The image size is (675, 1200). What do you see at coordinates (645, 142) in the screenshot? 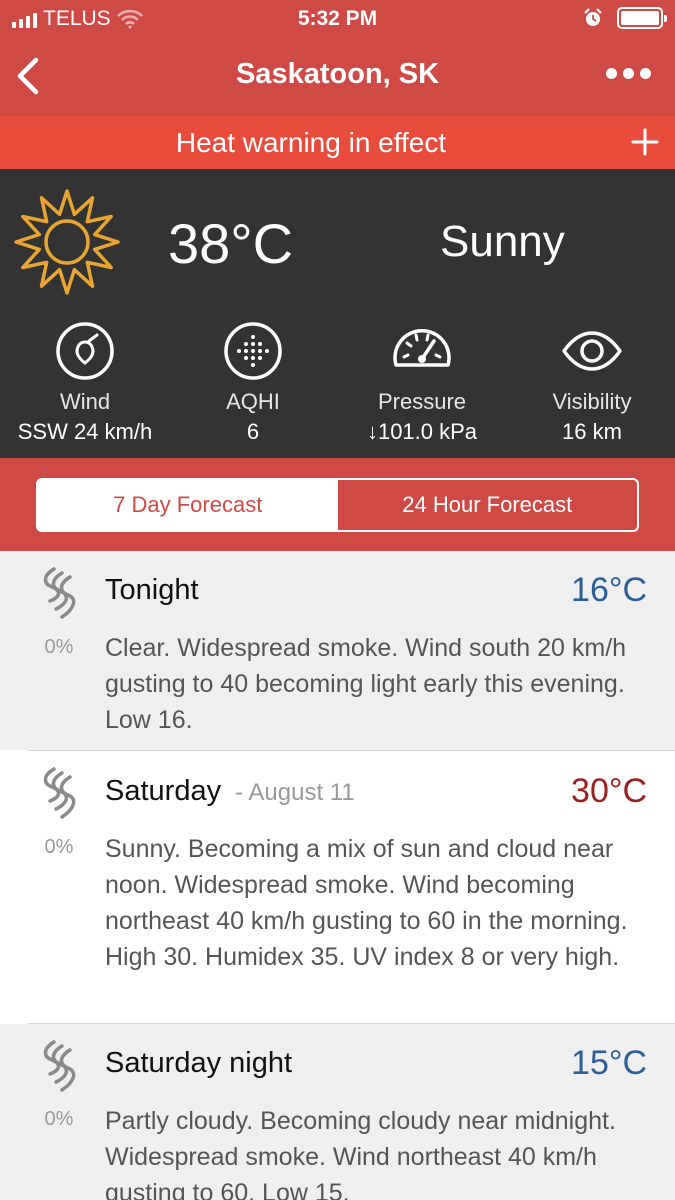
I see `expand-plus-icon` at bounding box center [645, 142].